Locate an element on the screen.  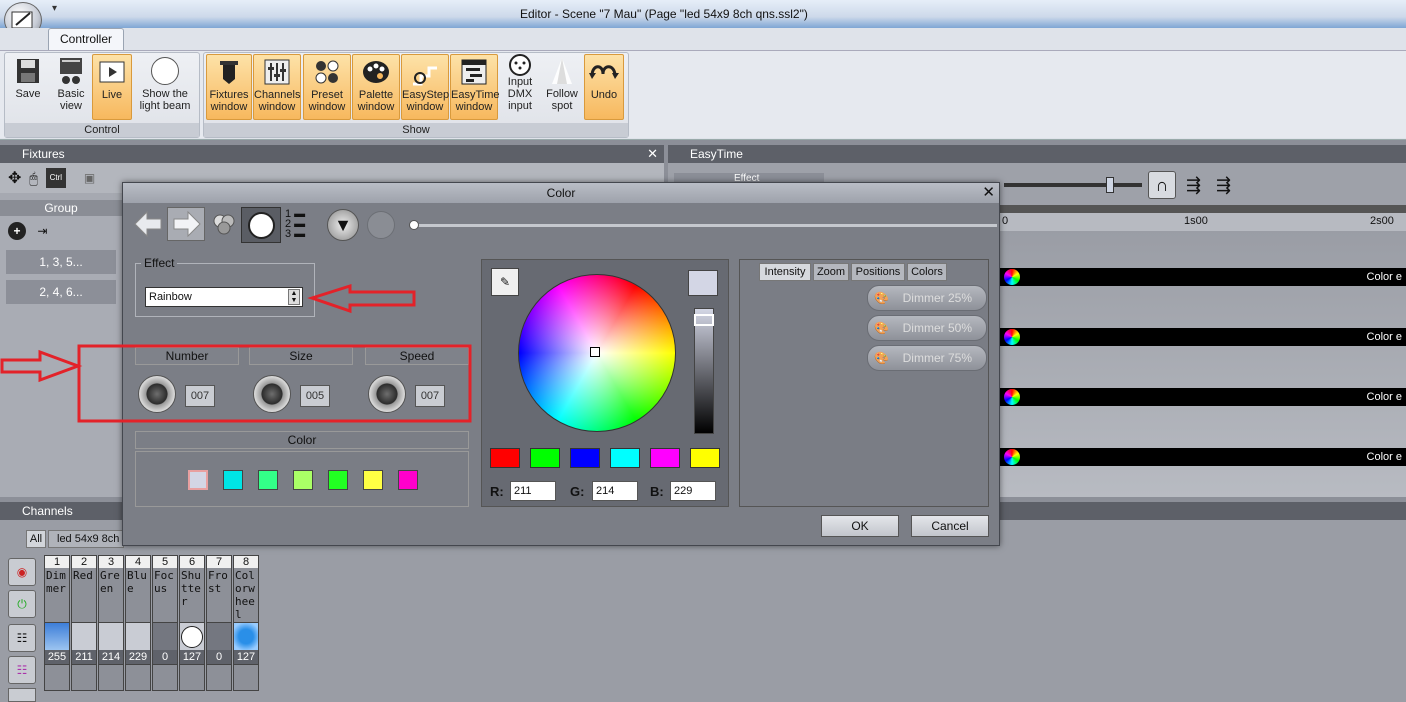
annotation-overlay is located at coordinates (236, 353).